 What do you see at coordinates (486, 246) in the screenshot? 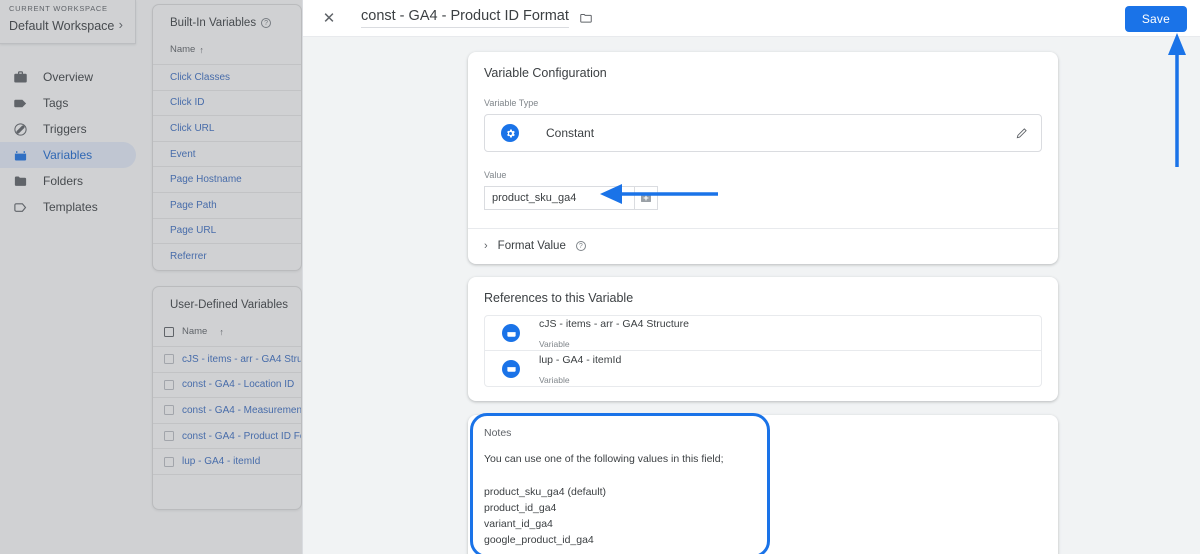
I see `chevron-right-icon: ›` at bounding box center [486, 246].